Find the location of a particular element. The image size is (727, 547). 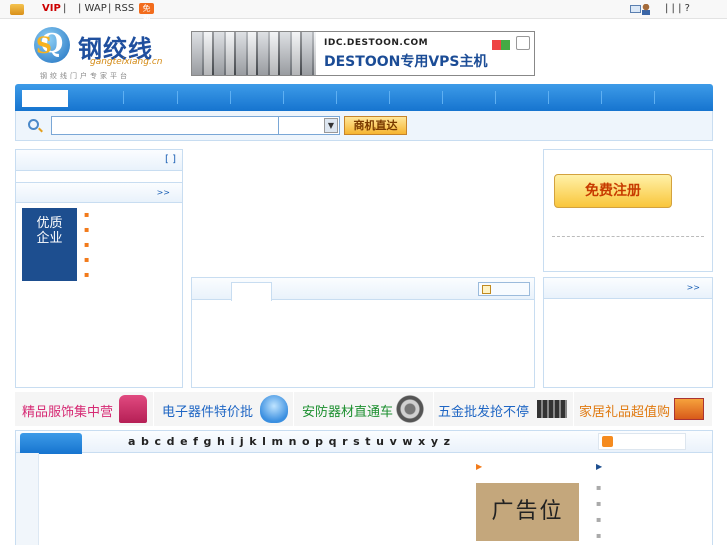

gift-box-icon is located at coordinates (689, 409).